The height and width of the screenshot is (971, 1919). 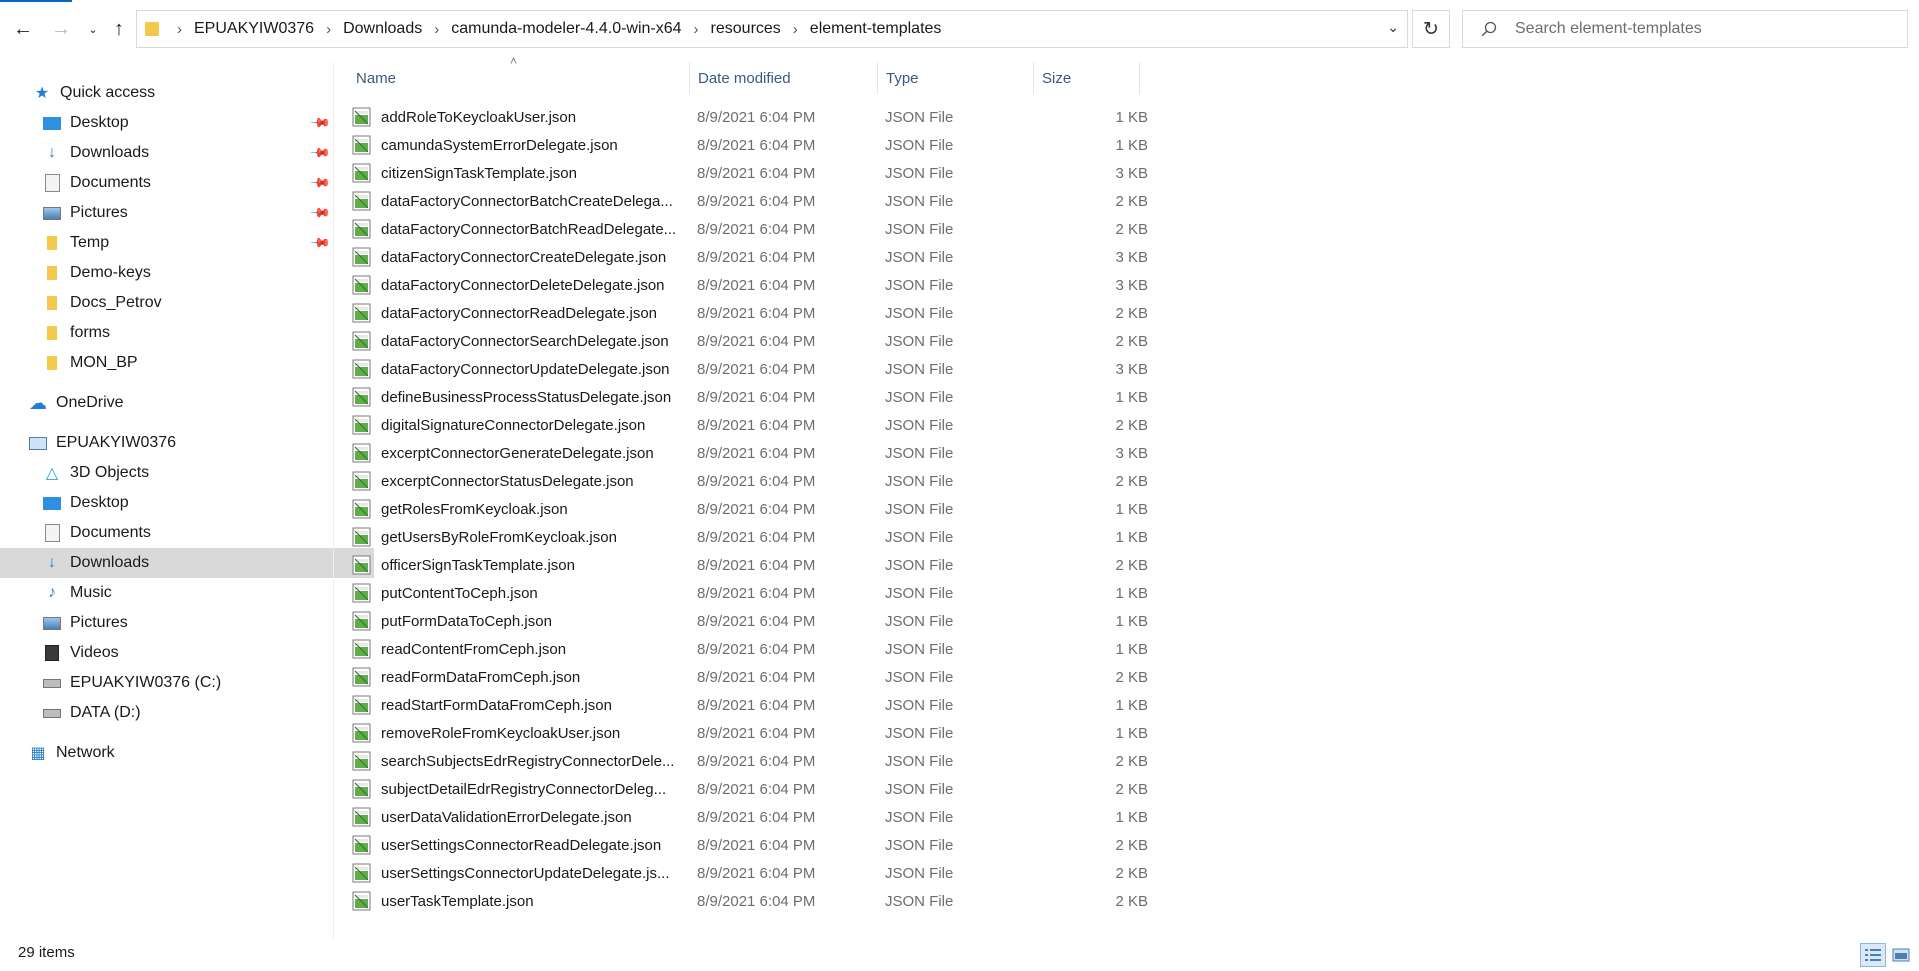 What do you see at coordinates (876, 29) in the screenshot?
I see `breadcrumb-item: element-templates` at bounding box center [876, 29].